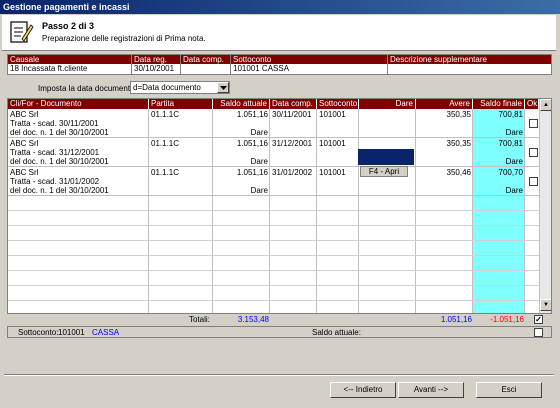 The height and width of the screenshot is (408, 560). What do you see at coordinates (55, 181) in the screenshot?
I see `row-scadenza: Tratta - scad. 31/01/2002` at bounding box center [55, 181].